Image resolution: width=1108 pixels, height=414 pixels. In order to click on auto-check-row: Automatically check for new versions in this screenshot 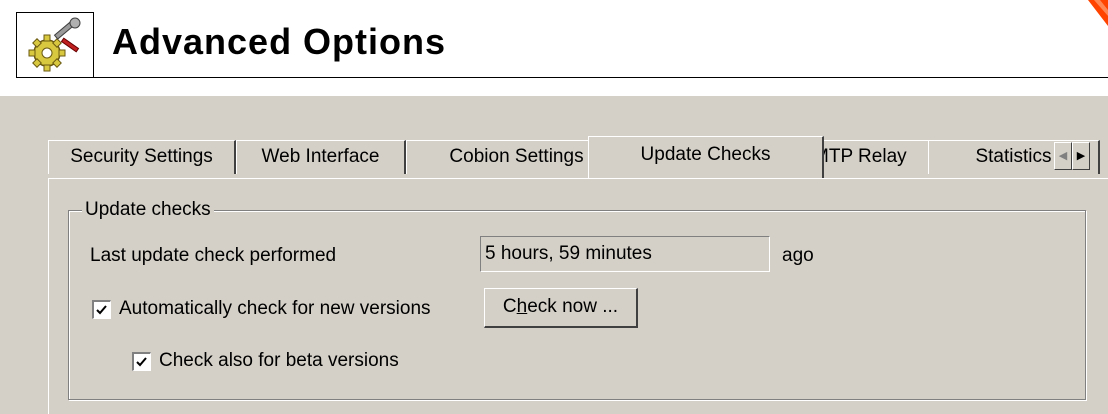, I will do `click(261, 309)`.